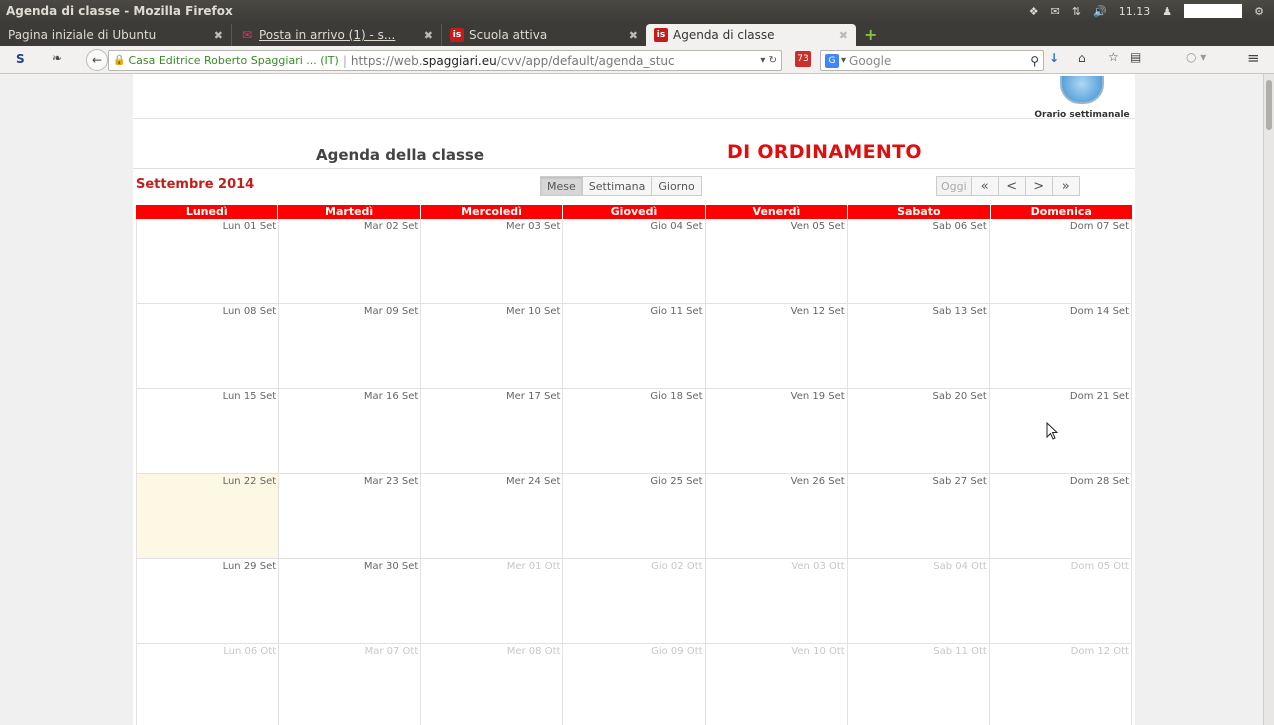  I want to click on calendar-day-cell: Sab 06 Set, so click(919, 261).